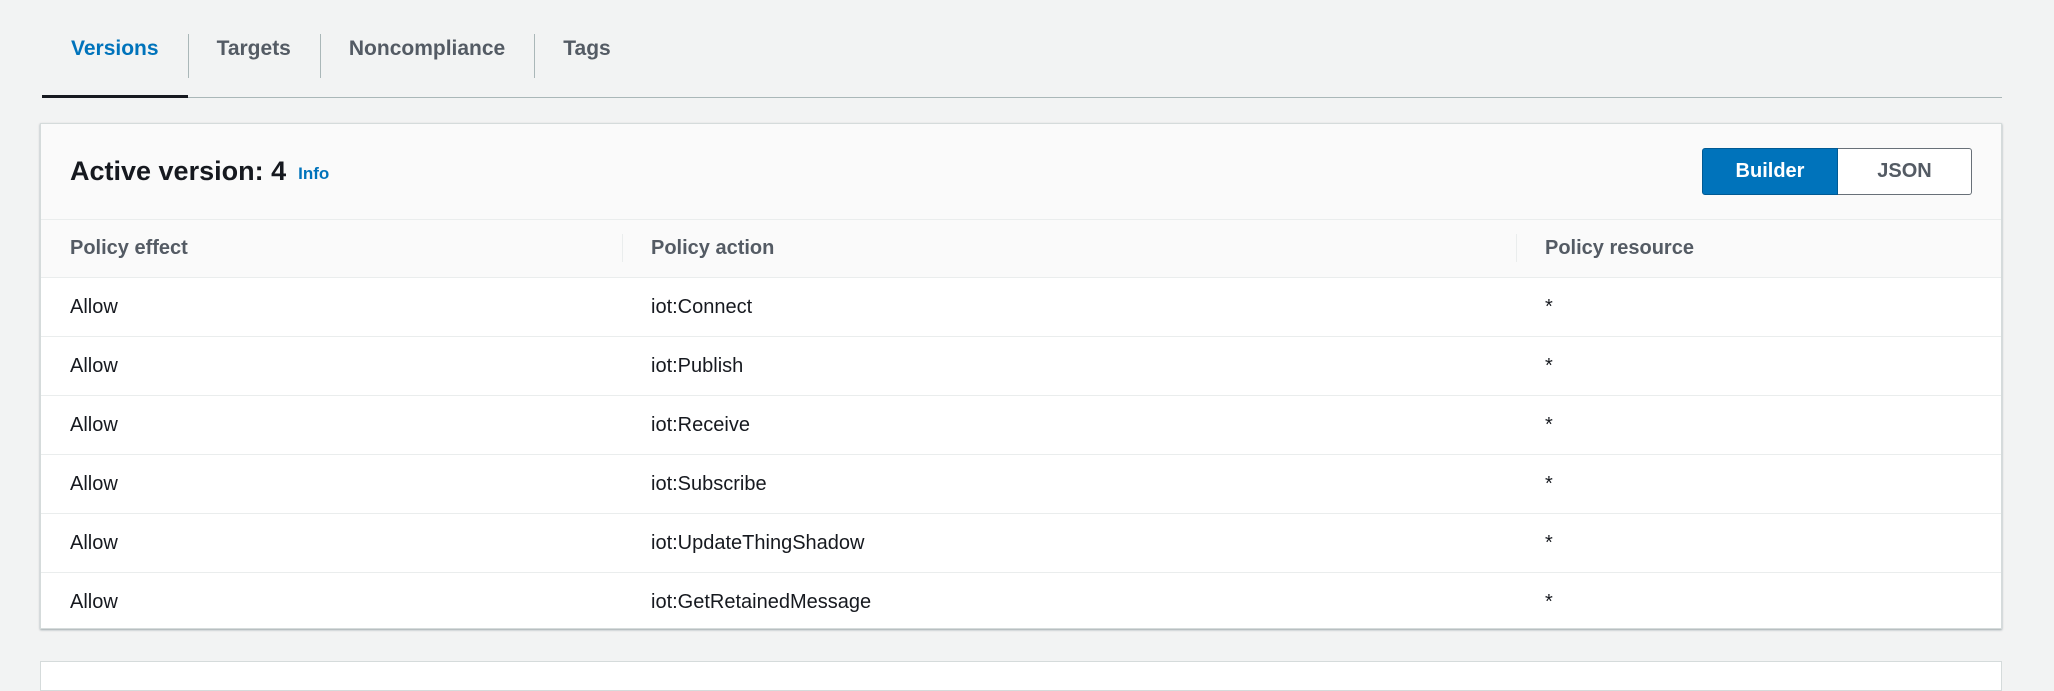 Image resolution: width=2054 pixels, height=691 pixels. I want to click on view-mode-toggle: Builder JSON, so click(1837, 171).